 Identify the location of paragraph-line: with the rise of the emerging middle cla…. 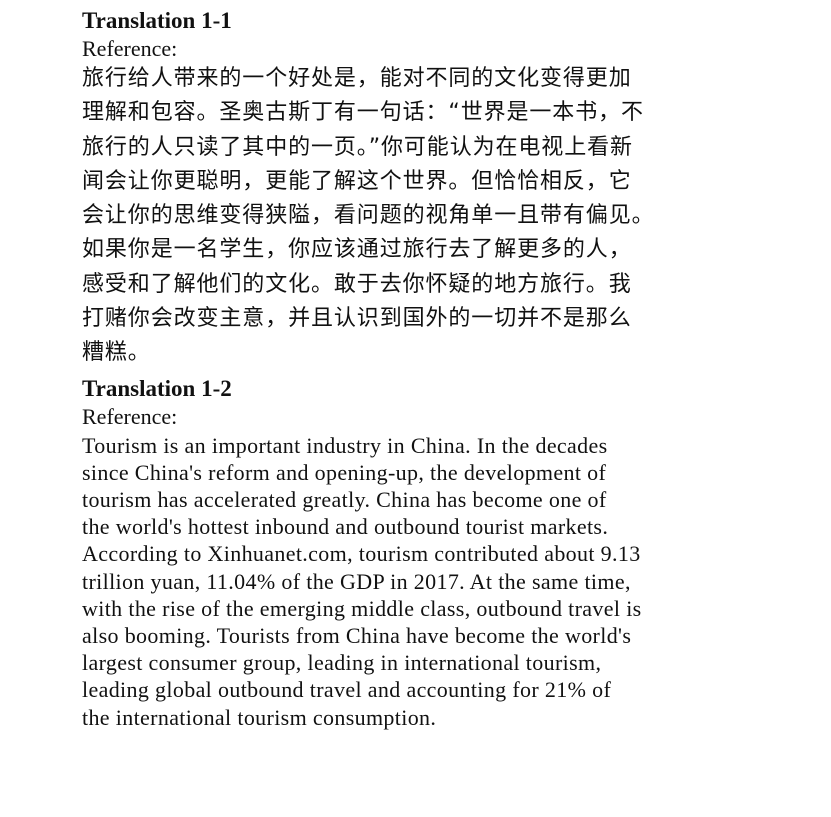
(362, 608).